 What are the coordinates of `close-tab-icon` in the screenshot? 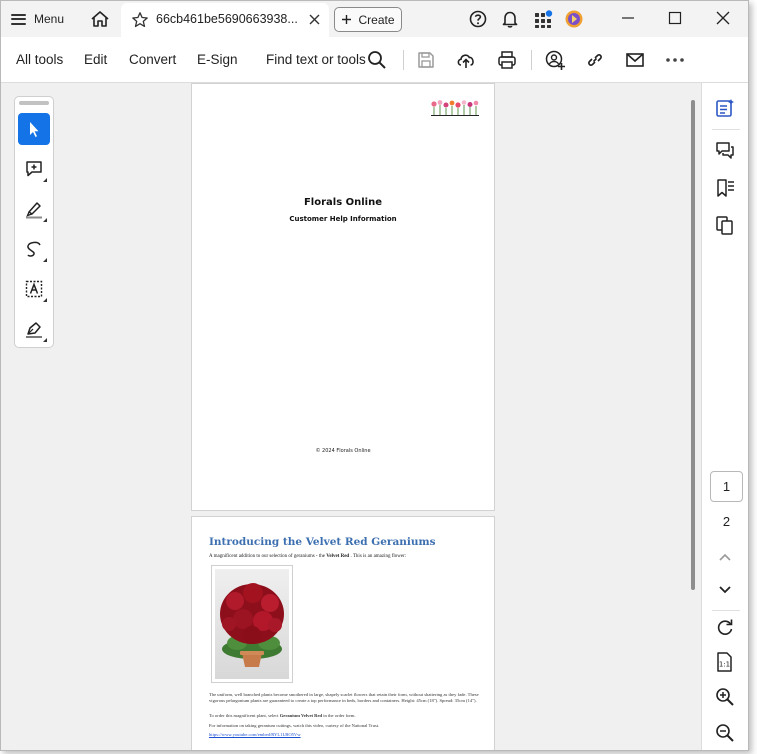 It's located at (314, 19).